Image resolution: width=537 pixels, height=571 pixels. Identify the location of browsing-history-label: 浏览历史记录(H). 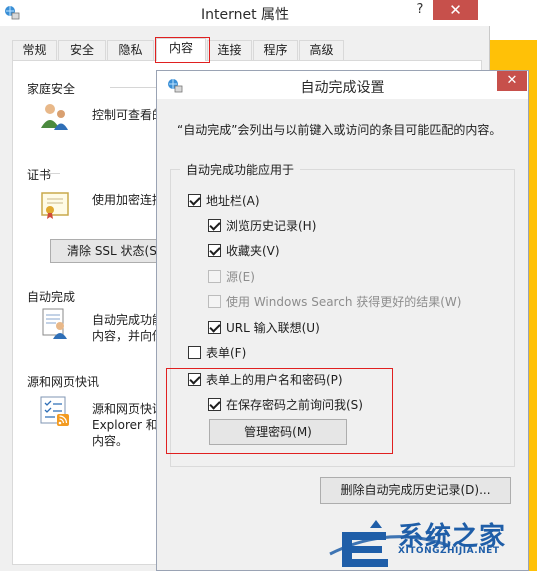
(271, 225).